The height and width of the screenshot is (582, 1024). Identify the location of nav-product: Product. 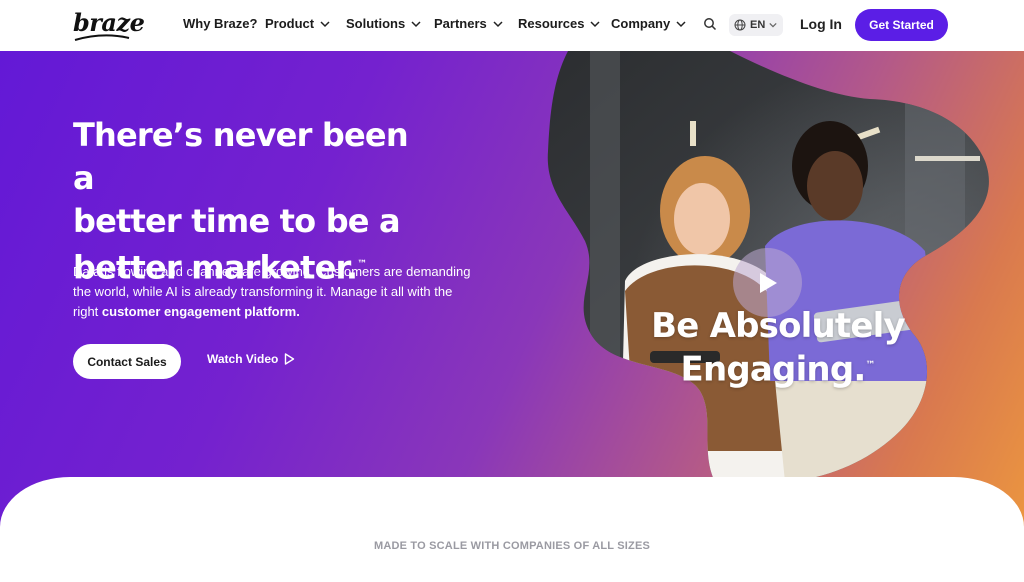
(297, 23).